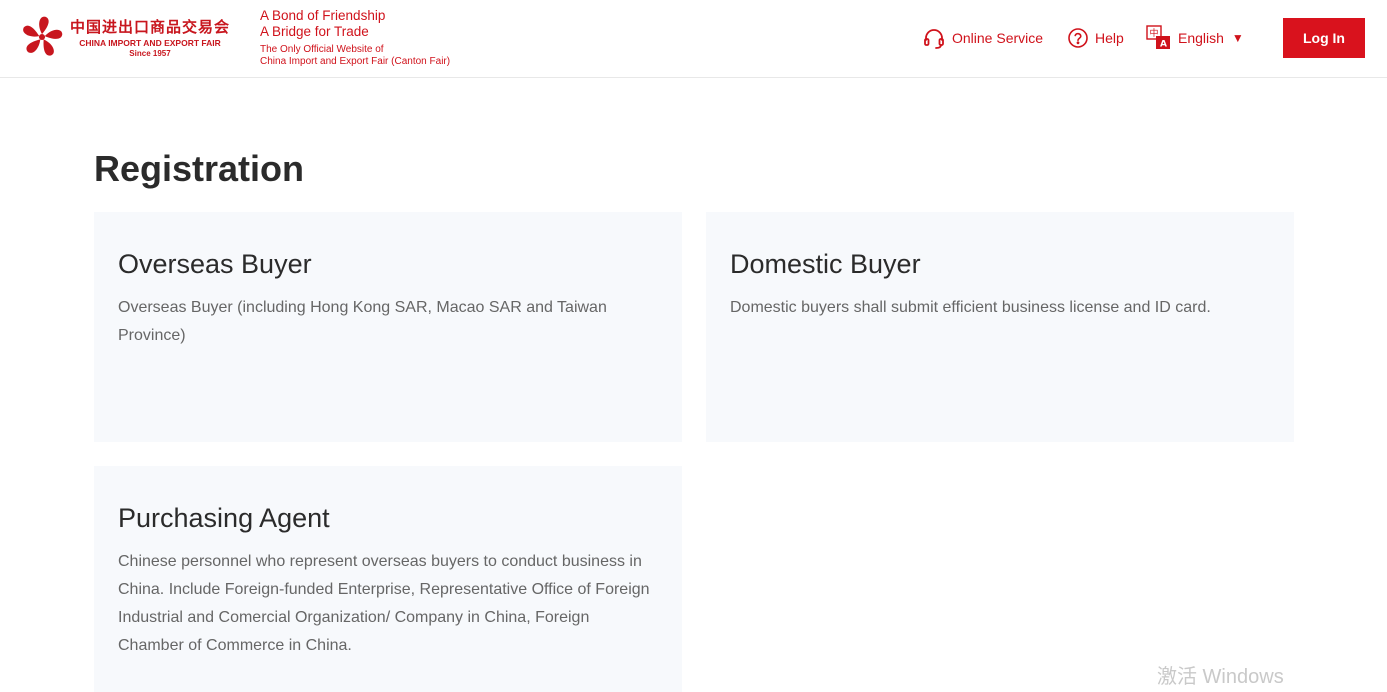 The image size is (1387, 692). I want to click on logo-chinese-name: 中国进出口商品交易会, so click(149, 27).